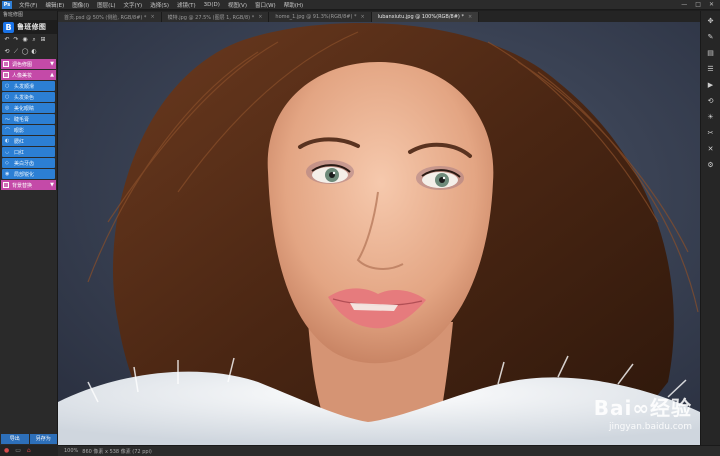 The width and height of the screenshot is (720, 456). I want to click on reset-icon: ⟲, so click(7, 52).